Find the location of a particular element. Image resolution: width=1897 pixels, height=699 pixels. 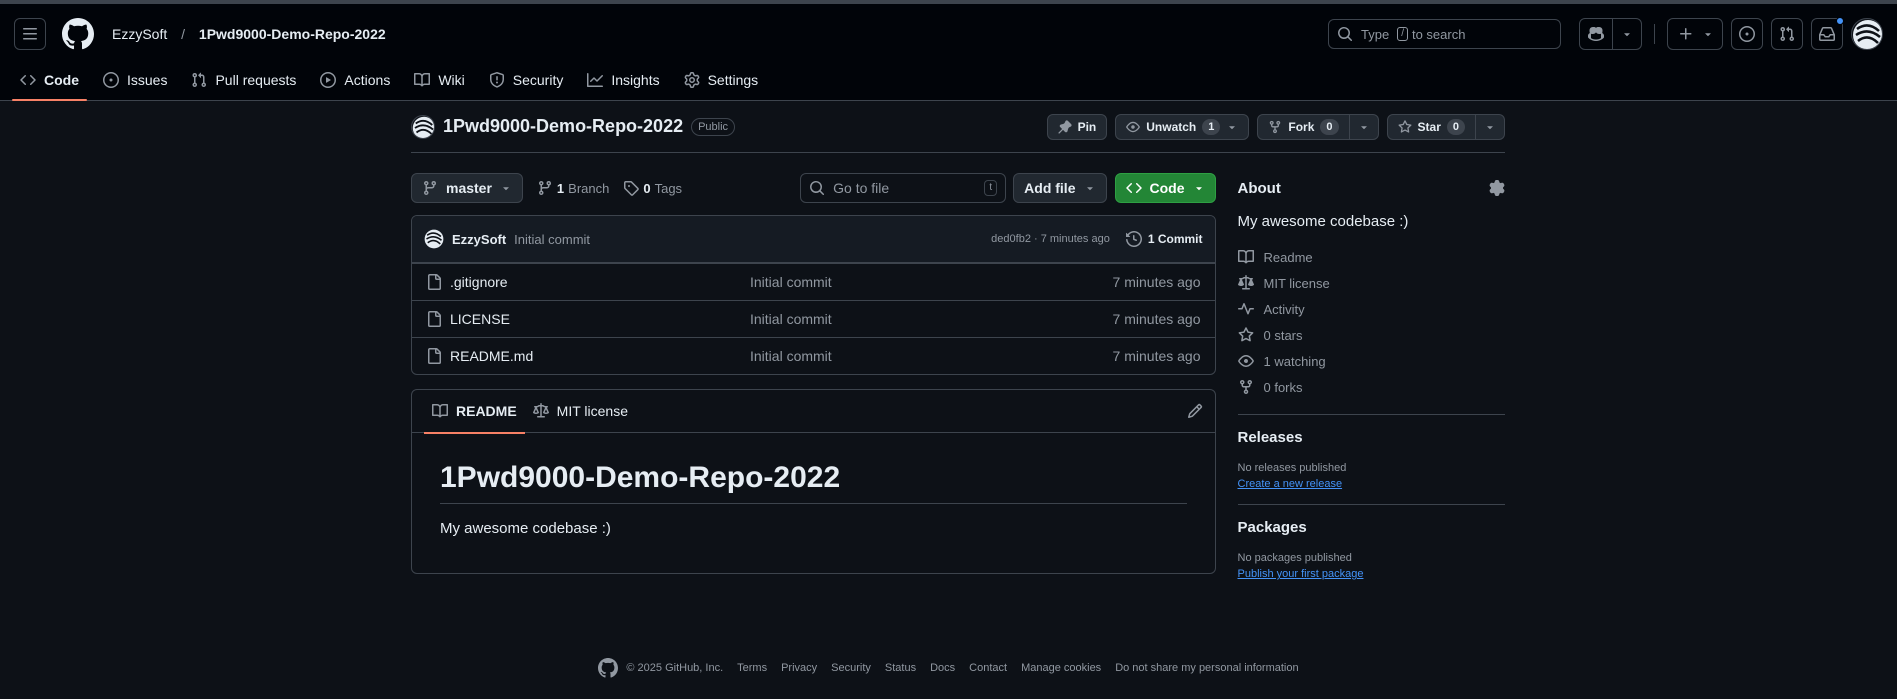

commit-hash-time: ded0fb2 · 7 minutes ago is located at coordinates (1050, 239).